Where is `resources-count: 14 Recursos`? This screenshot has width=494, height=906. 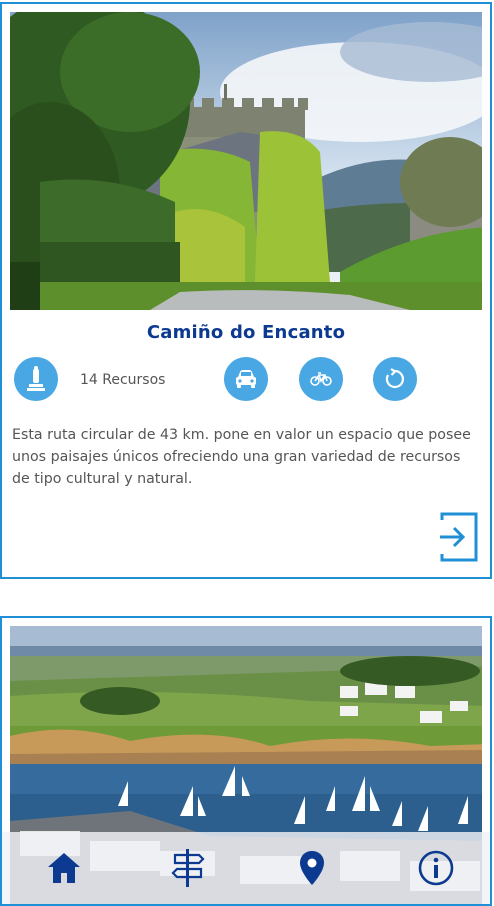
resources-count: 14 Recursos is located at coordinates (123, 380).